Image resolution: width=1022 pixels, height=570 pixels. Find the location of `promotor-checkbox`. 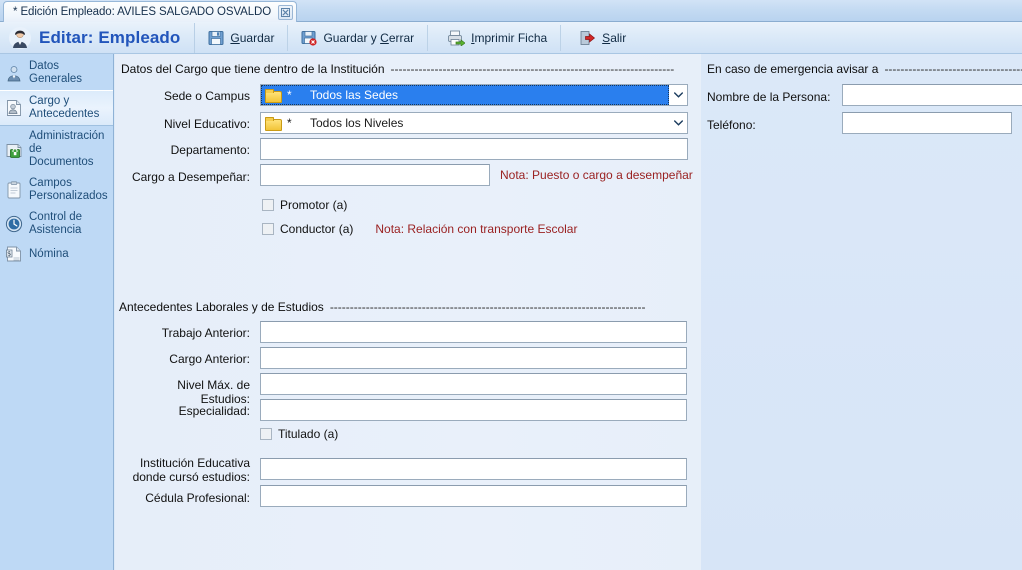

promotor-checkbox is located at coordinates (268, 205).